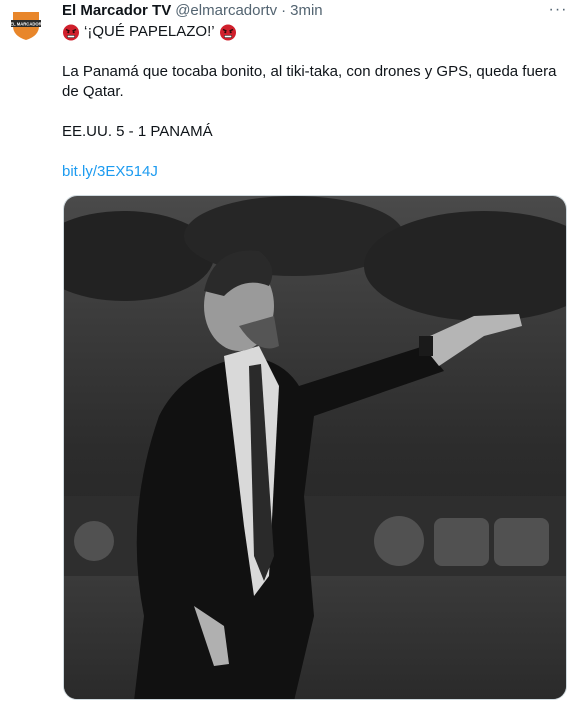 This screenshot has height=705, width=573. What do you see at coordinates (116, 11) in the screenshot?
I see `display-name: El Marcador TV` at bounding box center [116, 11].